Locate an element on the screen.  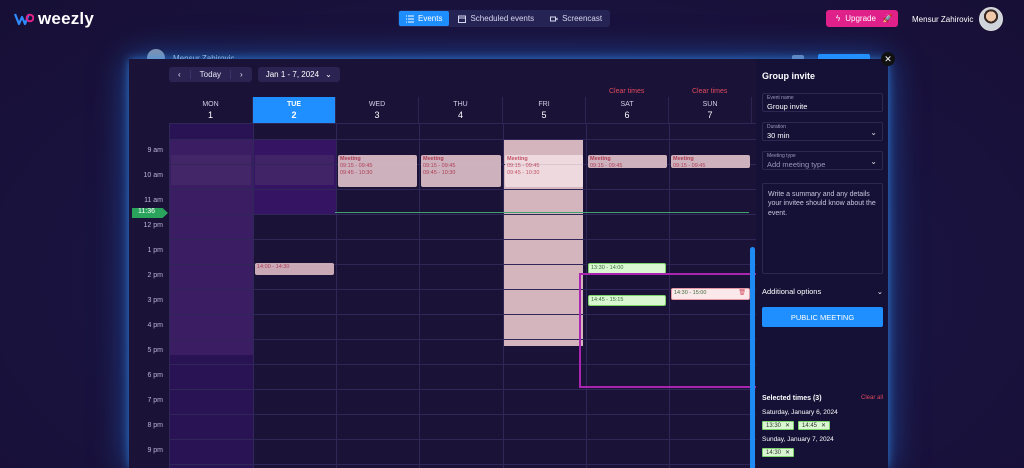
upgrade-label: Upgrade is located at coordinates (860, 18).